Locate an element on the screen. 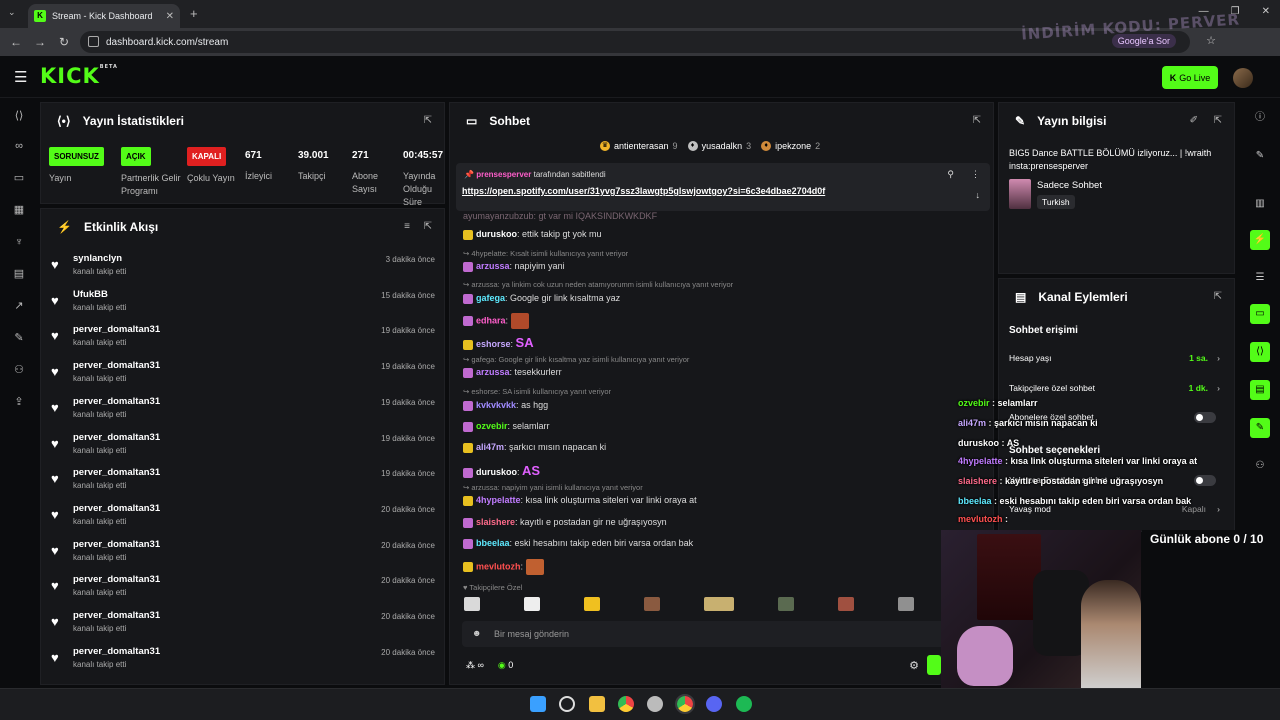 The width and height of the screenshot is (1280, 720). search-icon is located at coordinates (567, 704).